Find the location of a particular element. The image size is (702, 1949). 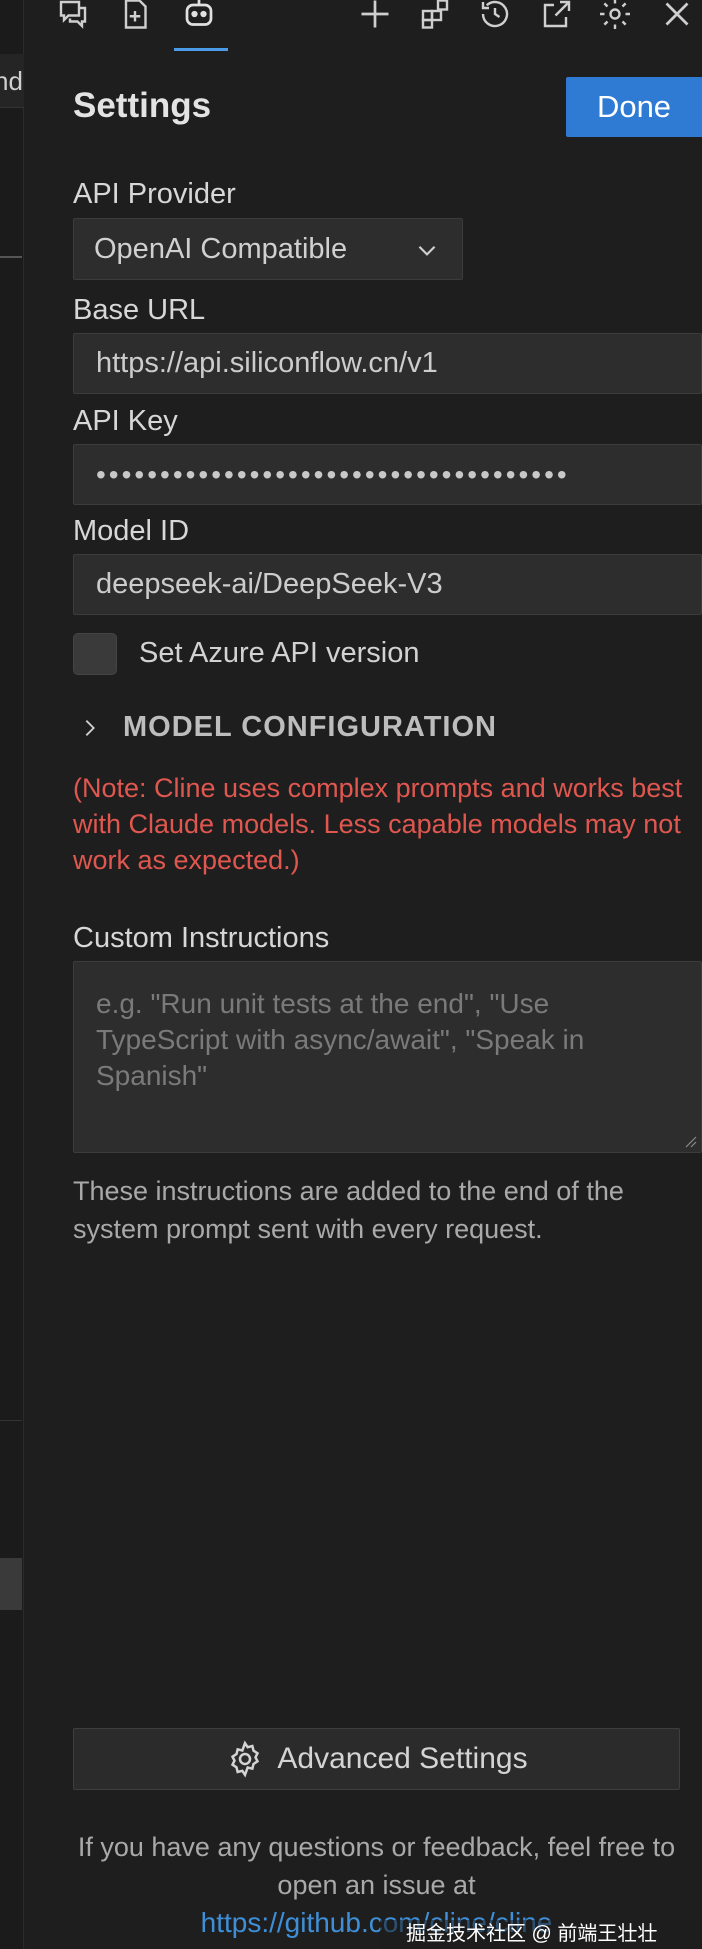

api-key-input: ••••••••••••••••••••••••••••••••••••• is located at coordinates (387, 474).